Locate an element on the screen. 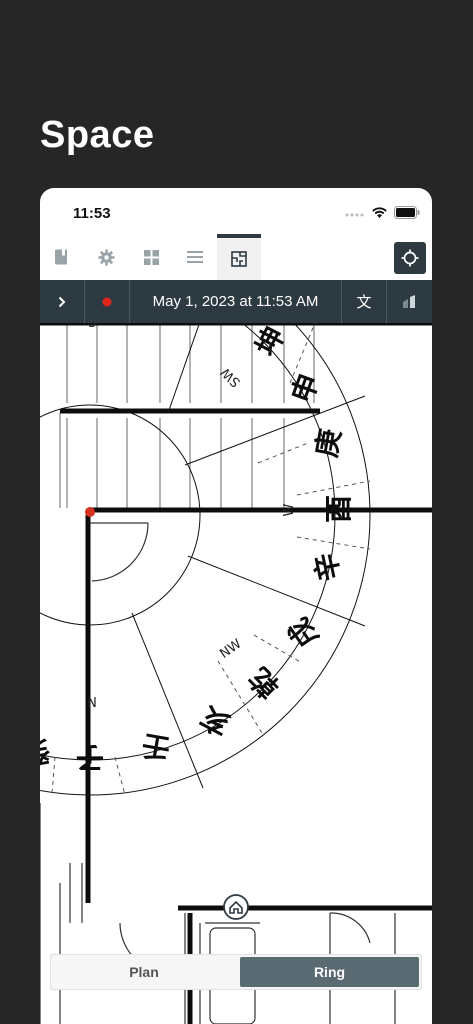 This screenshot has height=1024, width=473. datetime-button: May 1, 2023 at 11:53 AM is located at coordinates (236, 301).